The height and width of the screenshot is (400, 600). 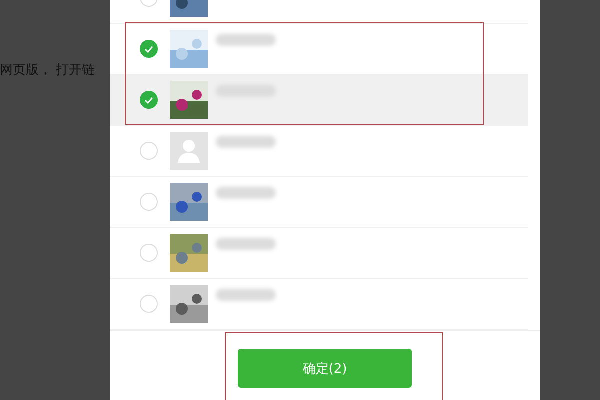 What do you see at coordinates (325, 368) in the screenshot?
I see `confirm-button: 确定(2)` at bounding box center [325, 368].